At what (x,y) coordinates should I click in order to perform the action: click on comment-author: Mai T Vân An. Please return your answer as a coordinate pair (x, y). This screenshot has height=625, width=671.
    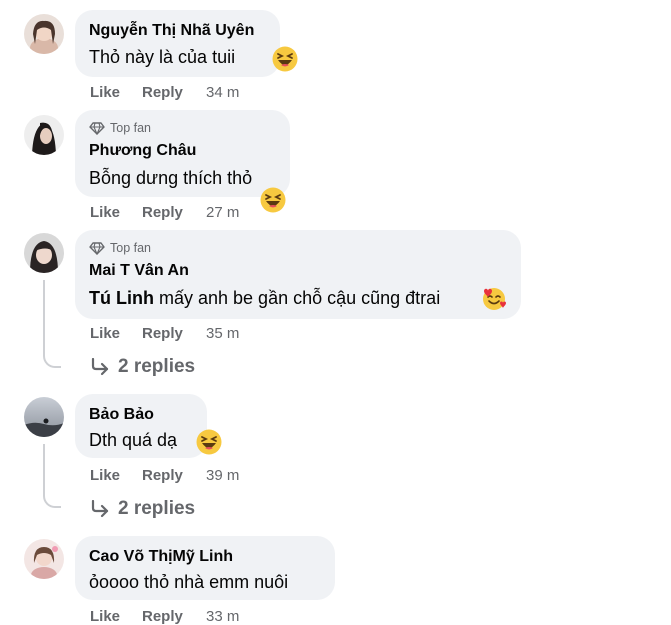
    Looking at the image, I should click on (139, 271).